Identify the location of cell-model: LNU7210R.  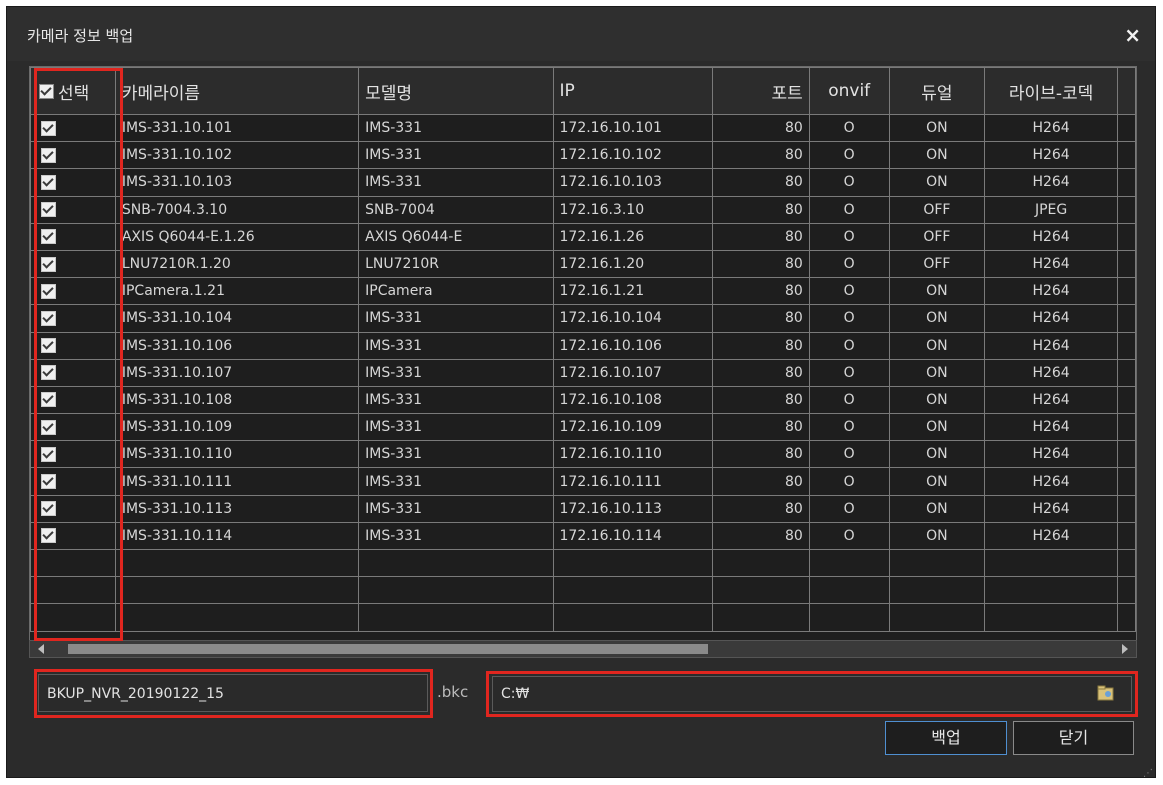
(456, 264).